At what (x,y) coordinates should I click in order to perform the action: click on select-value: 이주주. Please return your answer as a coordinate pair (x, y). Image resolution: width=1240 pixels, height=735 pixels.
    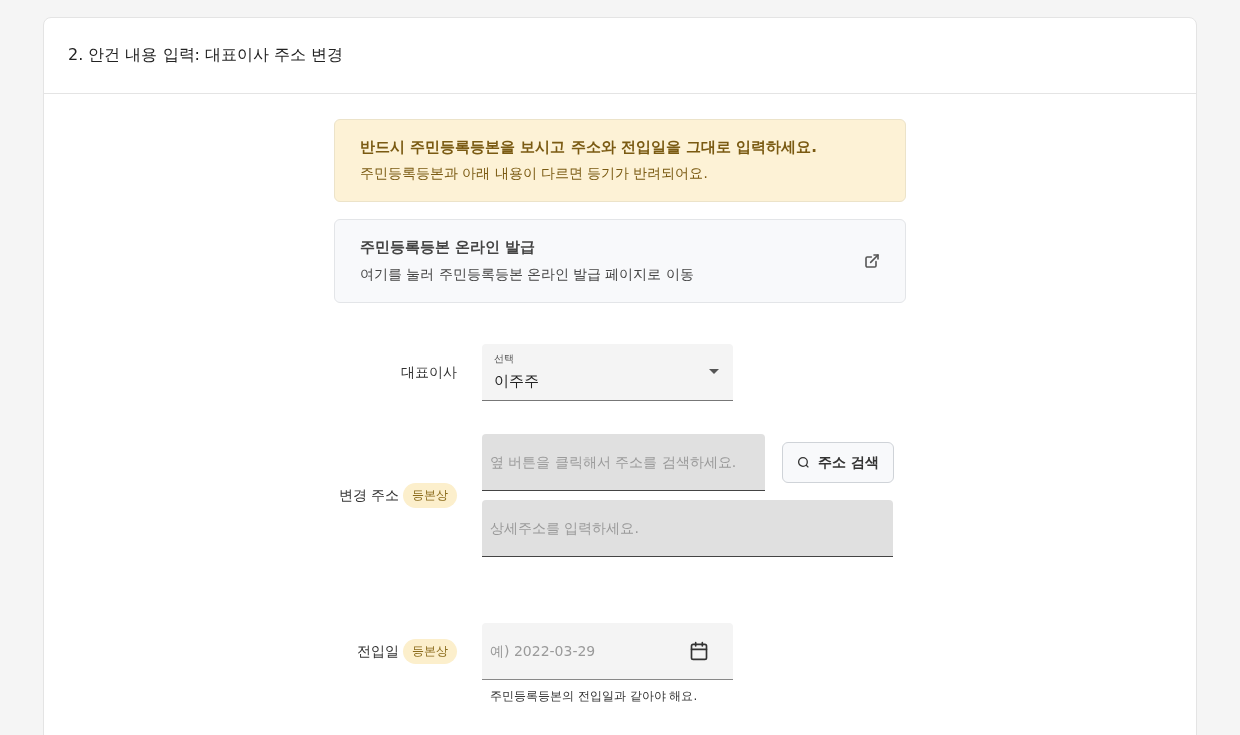
    Looking at the image, I should click on (517, 381).